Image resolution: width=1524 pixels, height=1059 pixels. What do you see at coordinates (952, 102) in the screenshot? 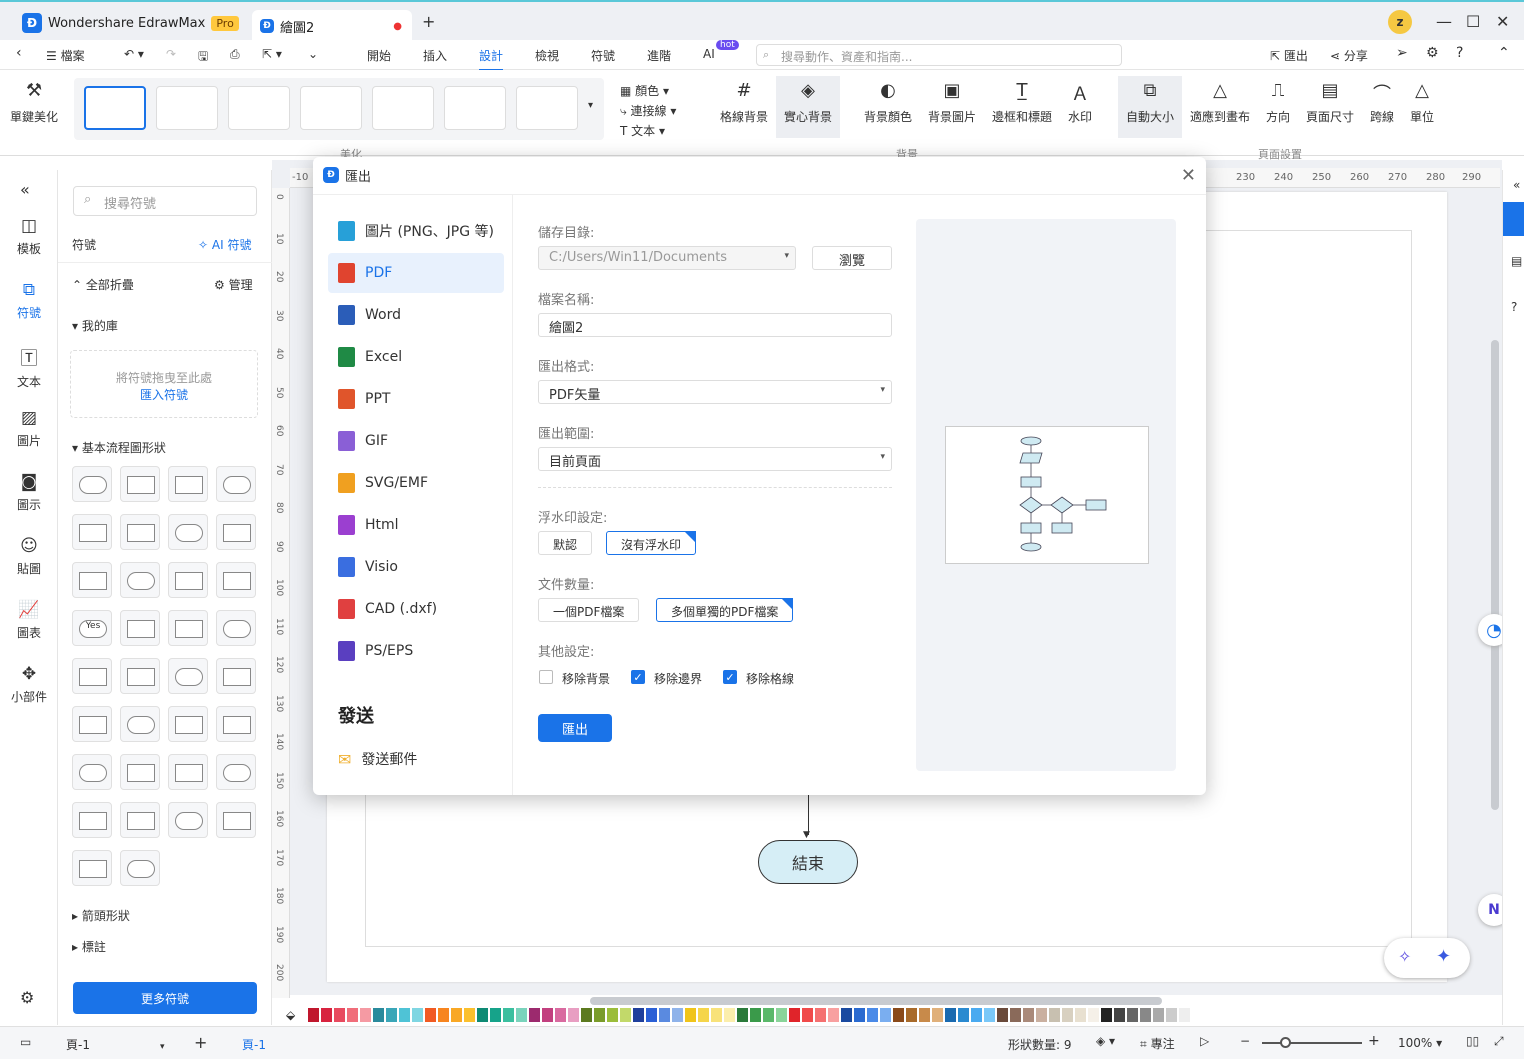
I see `background-image-button: ▣ 背景圖片` at bounding box center [952, 102].